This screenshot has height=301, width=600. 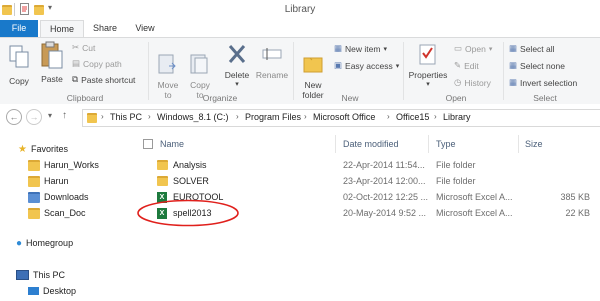 I want to click on new-folder-button: New folder, so click(x=313, y=76).